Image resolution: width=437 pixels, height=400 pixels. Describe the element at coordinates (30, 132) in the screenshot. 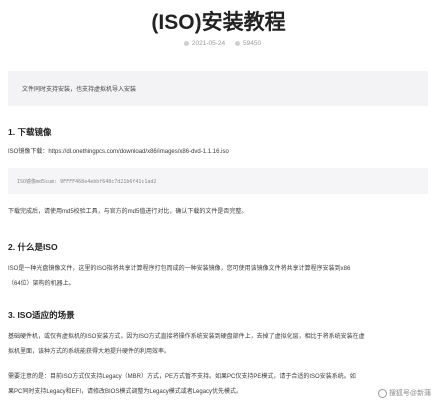

I see `section-heading-1: 1. 下载镜像` at that location.